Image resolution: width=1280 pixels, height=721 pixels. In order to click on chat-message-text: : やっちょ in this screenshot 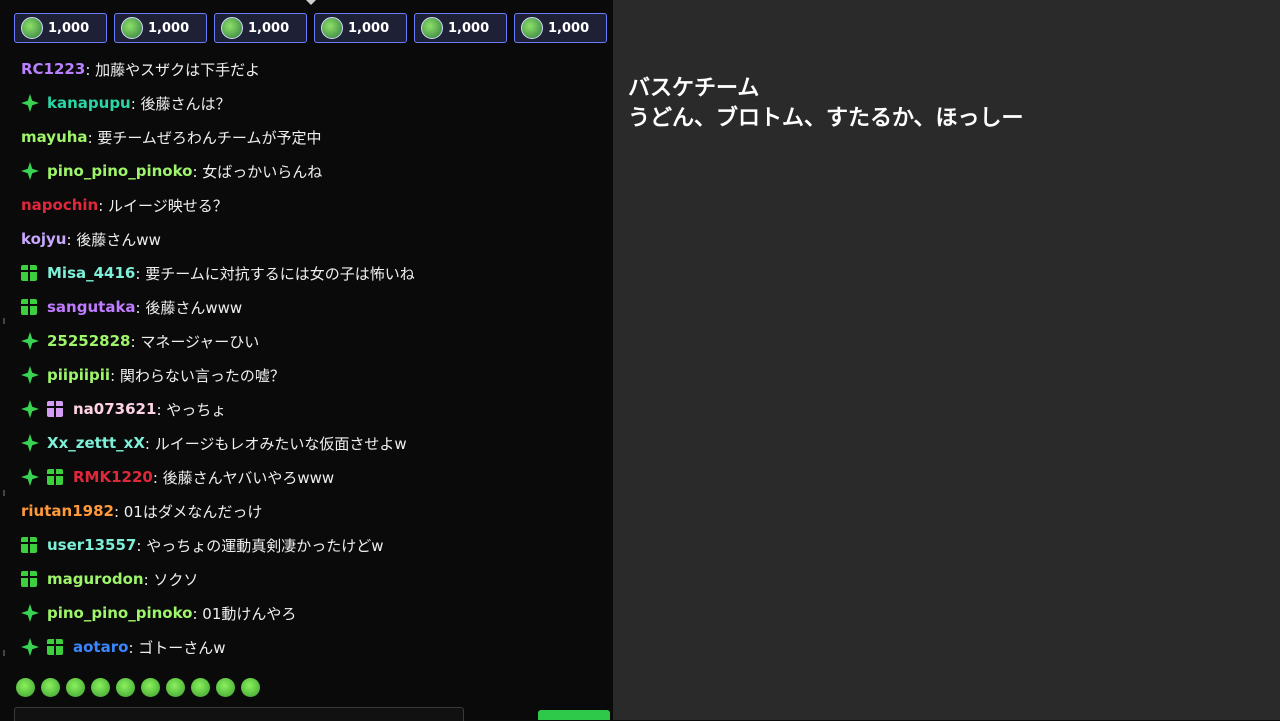, I will do `click(191, 409)`.